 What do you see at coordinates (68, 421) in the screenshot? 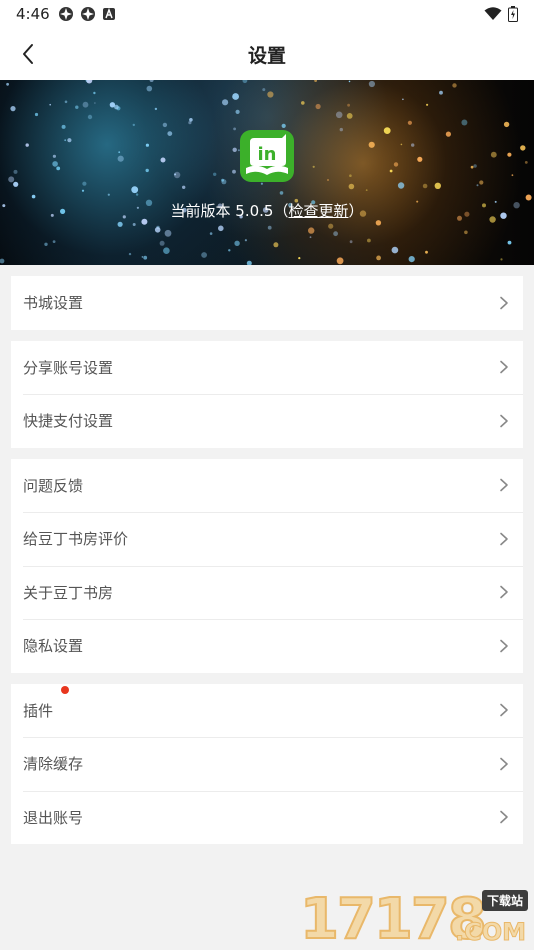
I see `settings-row-label: 快捷支付设置` at bounding box center [68, 421].